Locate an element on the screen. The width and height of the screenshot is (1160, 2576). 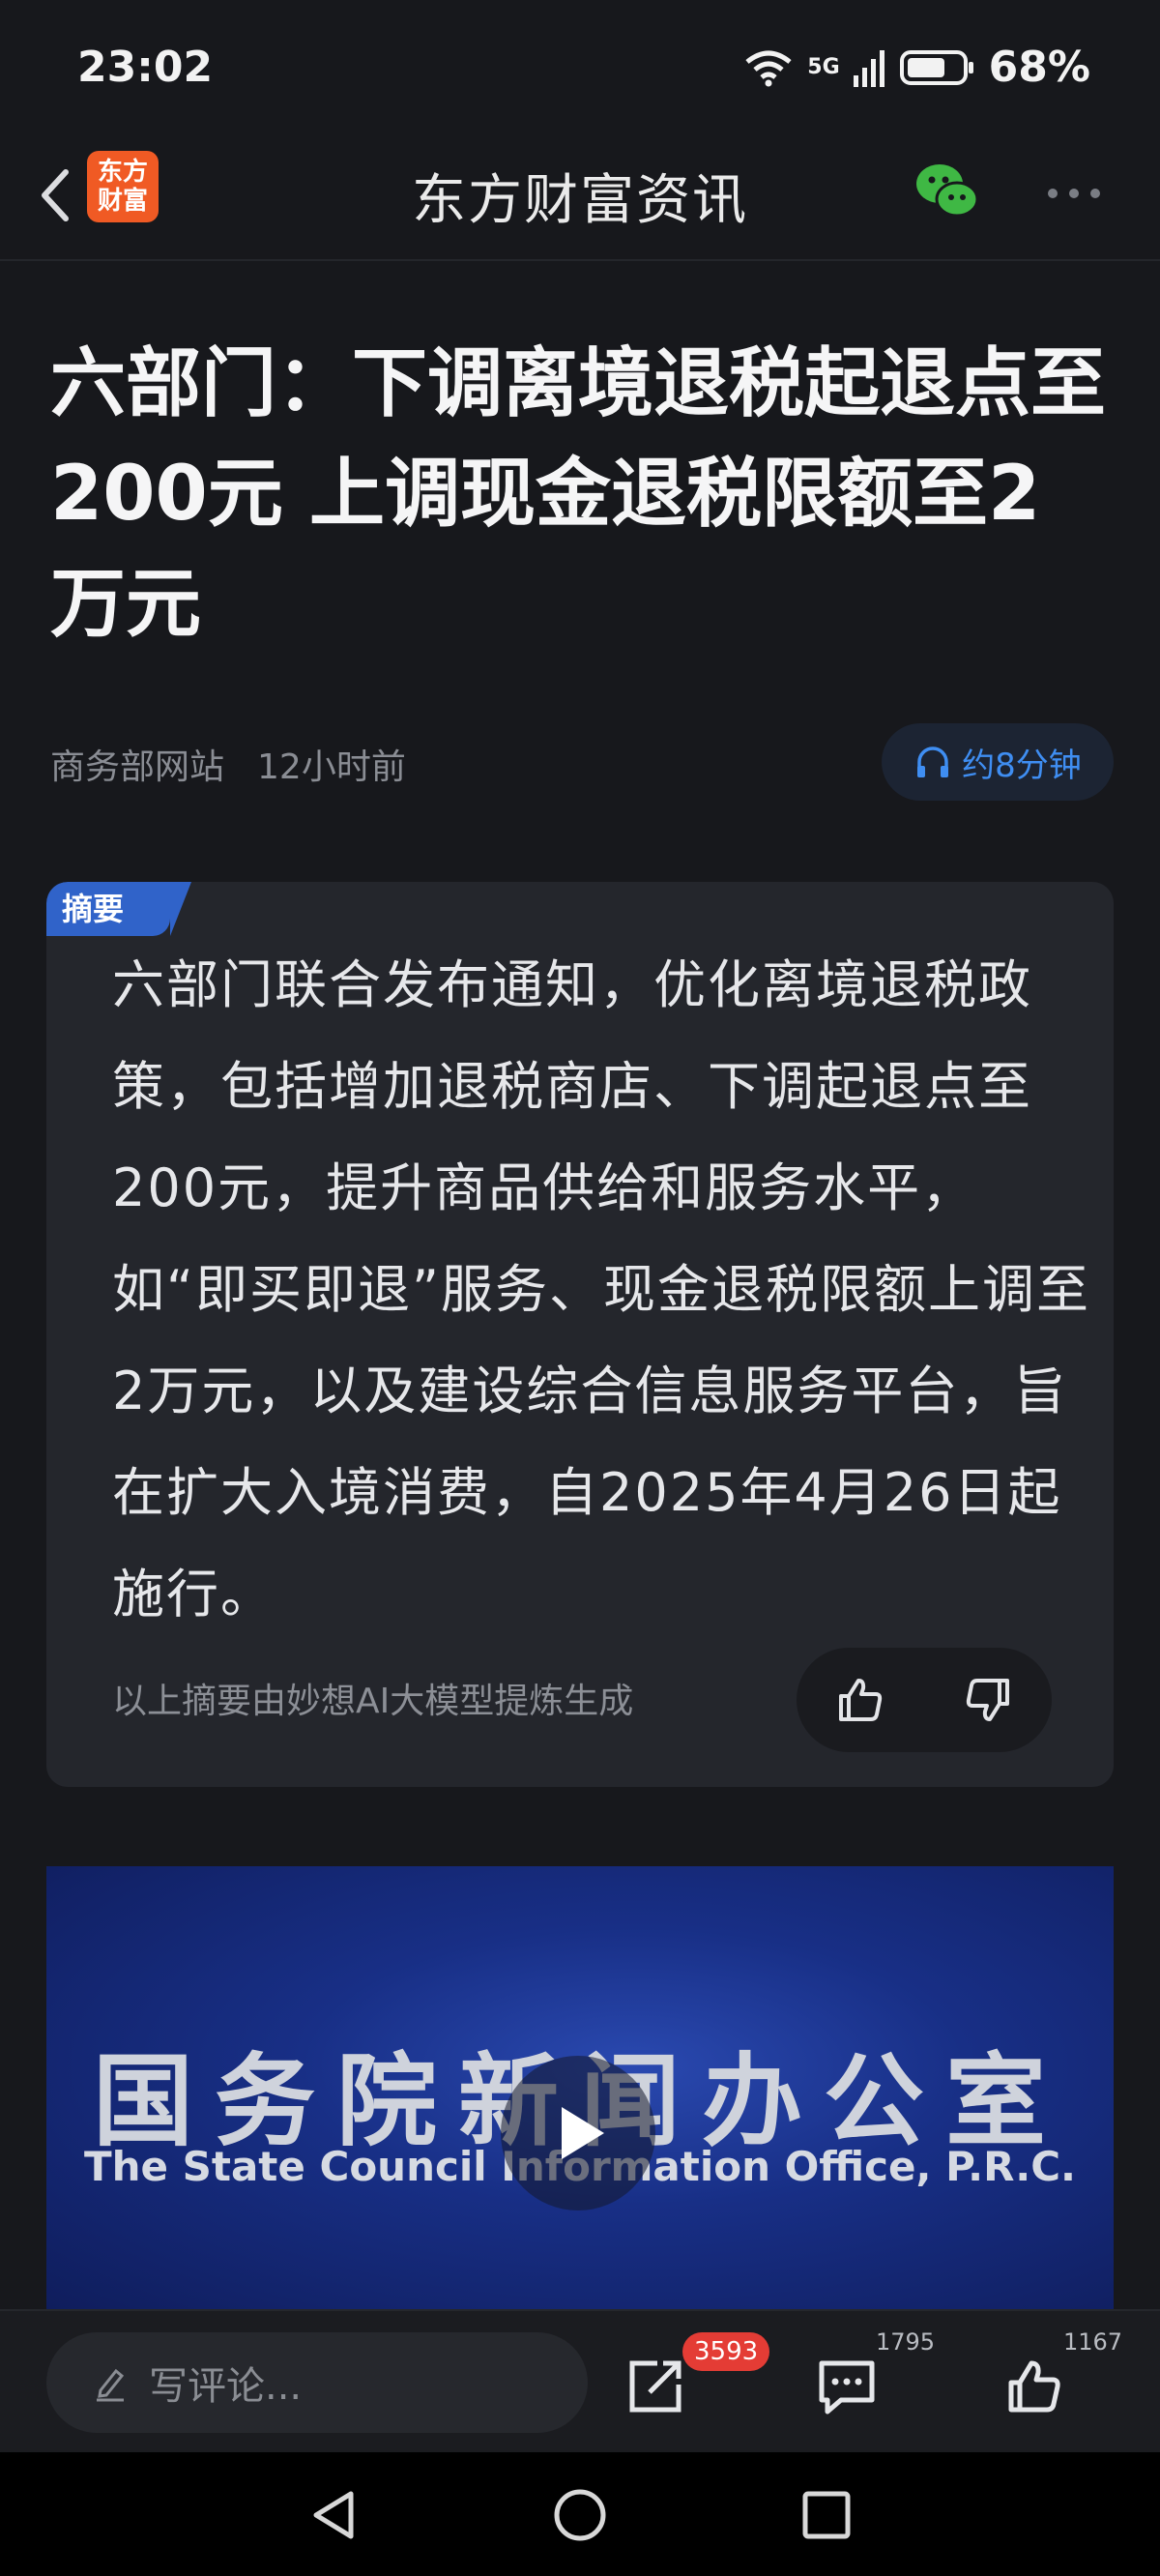
nav-home-button is located at coordinates (580, 2515).